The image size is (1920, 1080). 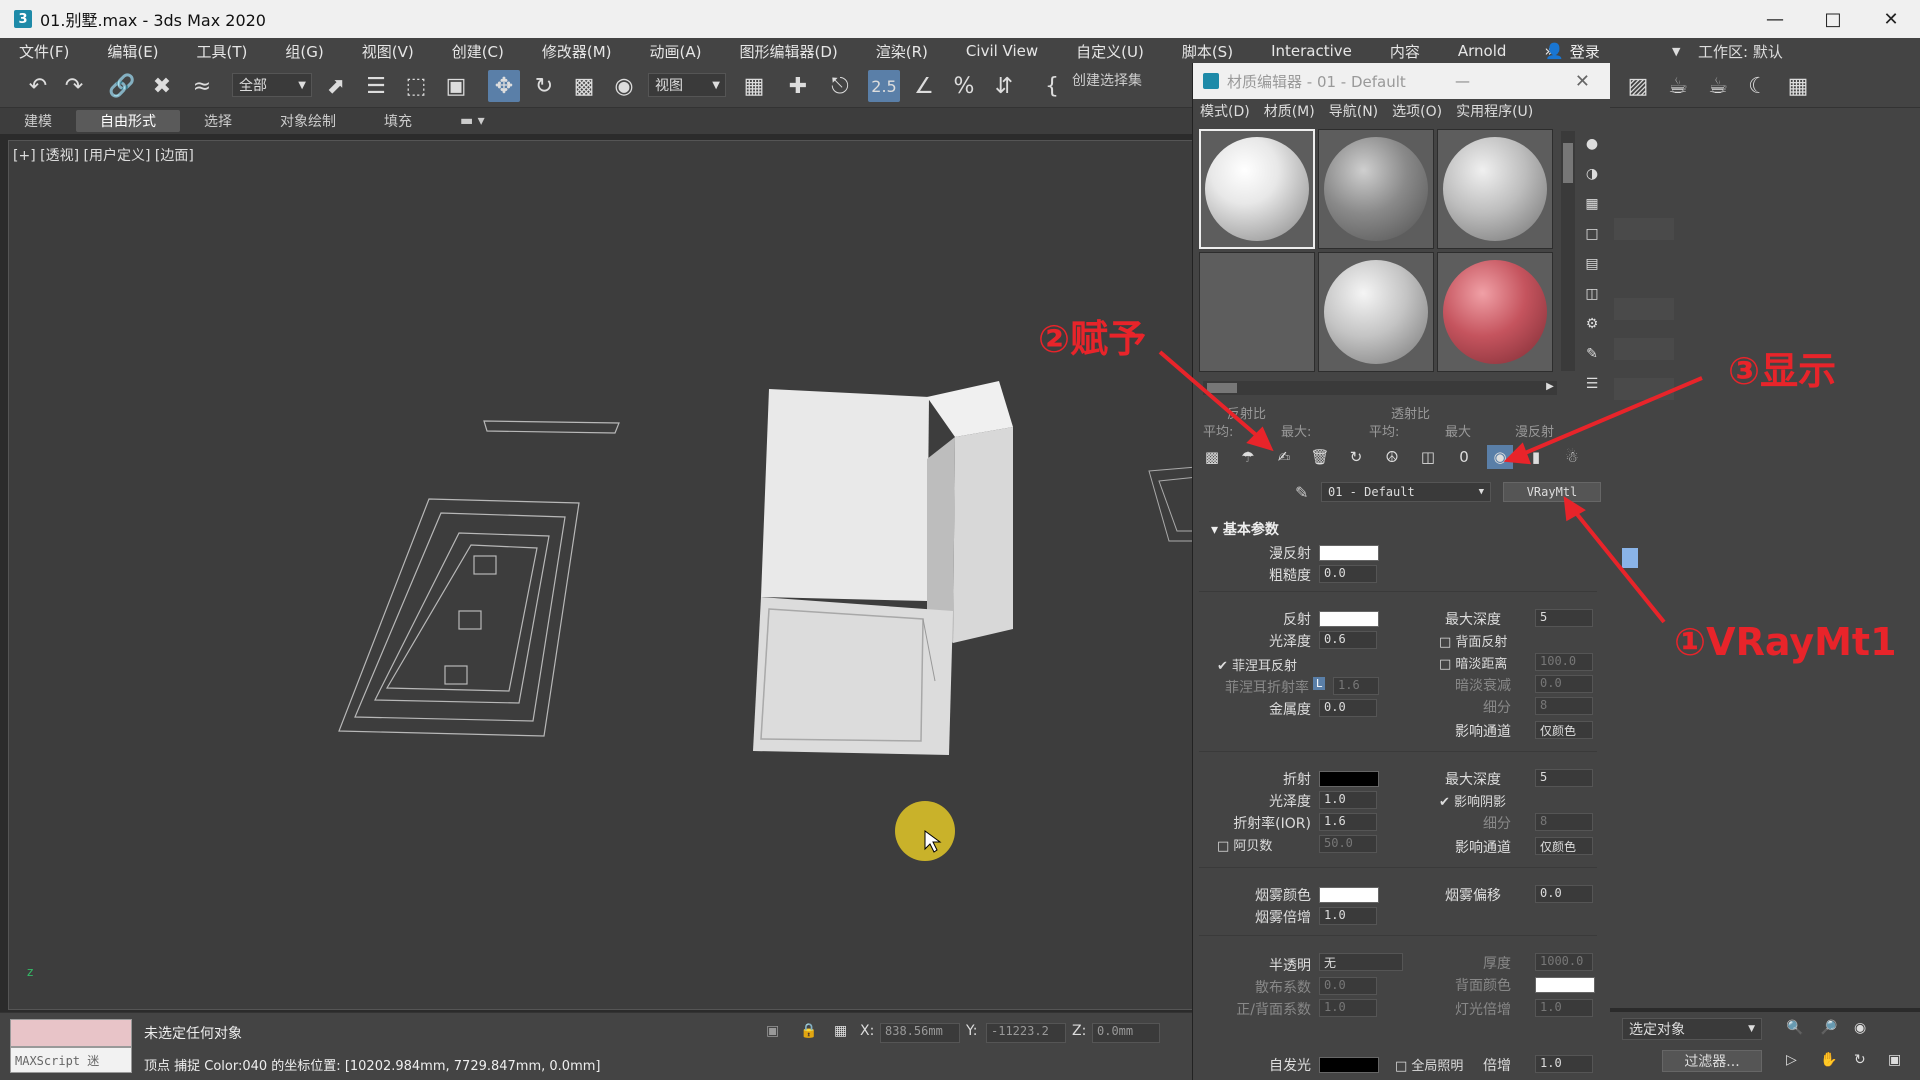 I want to click on make-unique-icon: ☮, so click(x=1392, y=457).